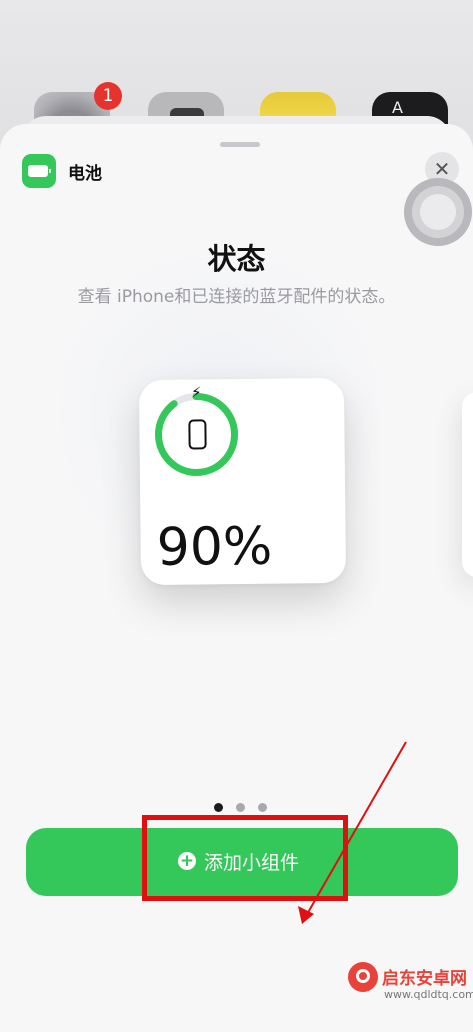 The image size is (473, 1032). I want to click on annotation-arrow-head, so click(306, 915).